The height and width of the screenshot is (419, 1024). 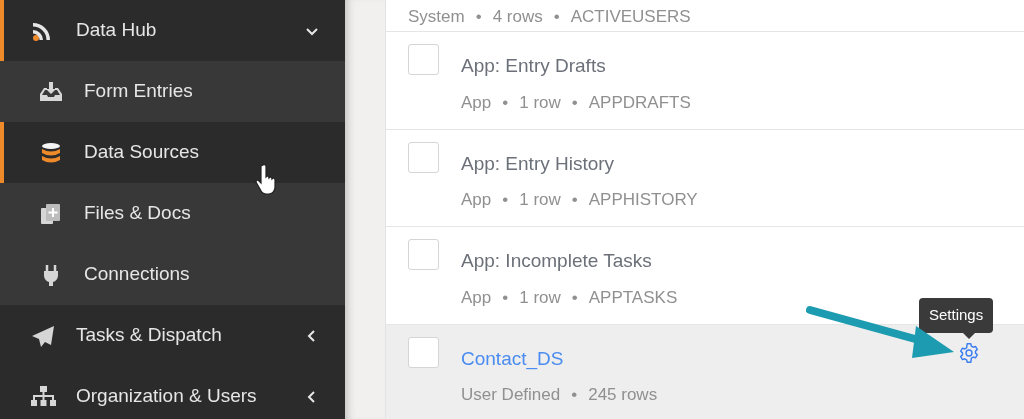 What do you see at coordinates (534, 66) in the screenshot?
I see `data-source-title: App: Entry Drafts` at bounding box center [534, 66].